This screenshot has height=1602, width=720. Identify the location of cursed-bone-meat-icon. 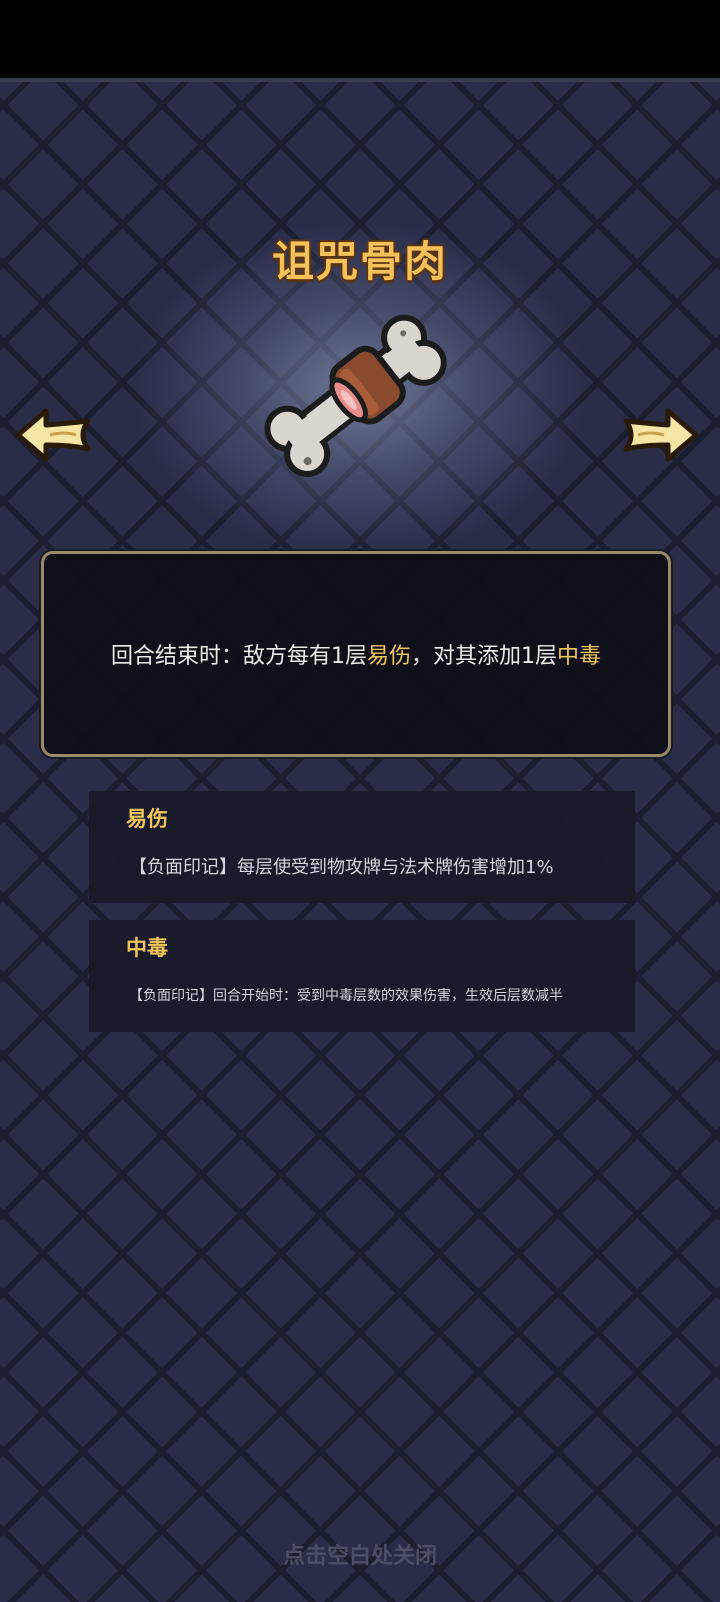
(355, 395).